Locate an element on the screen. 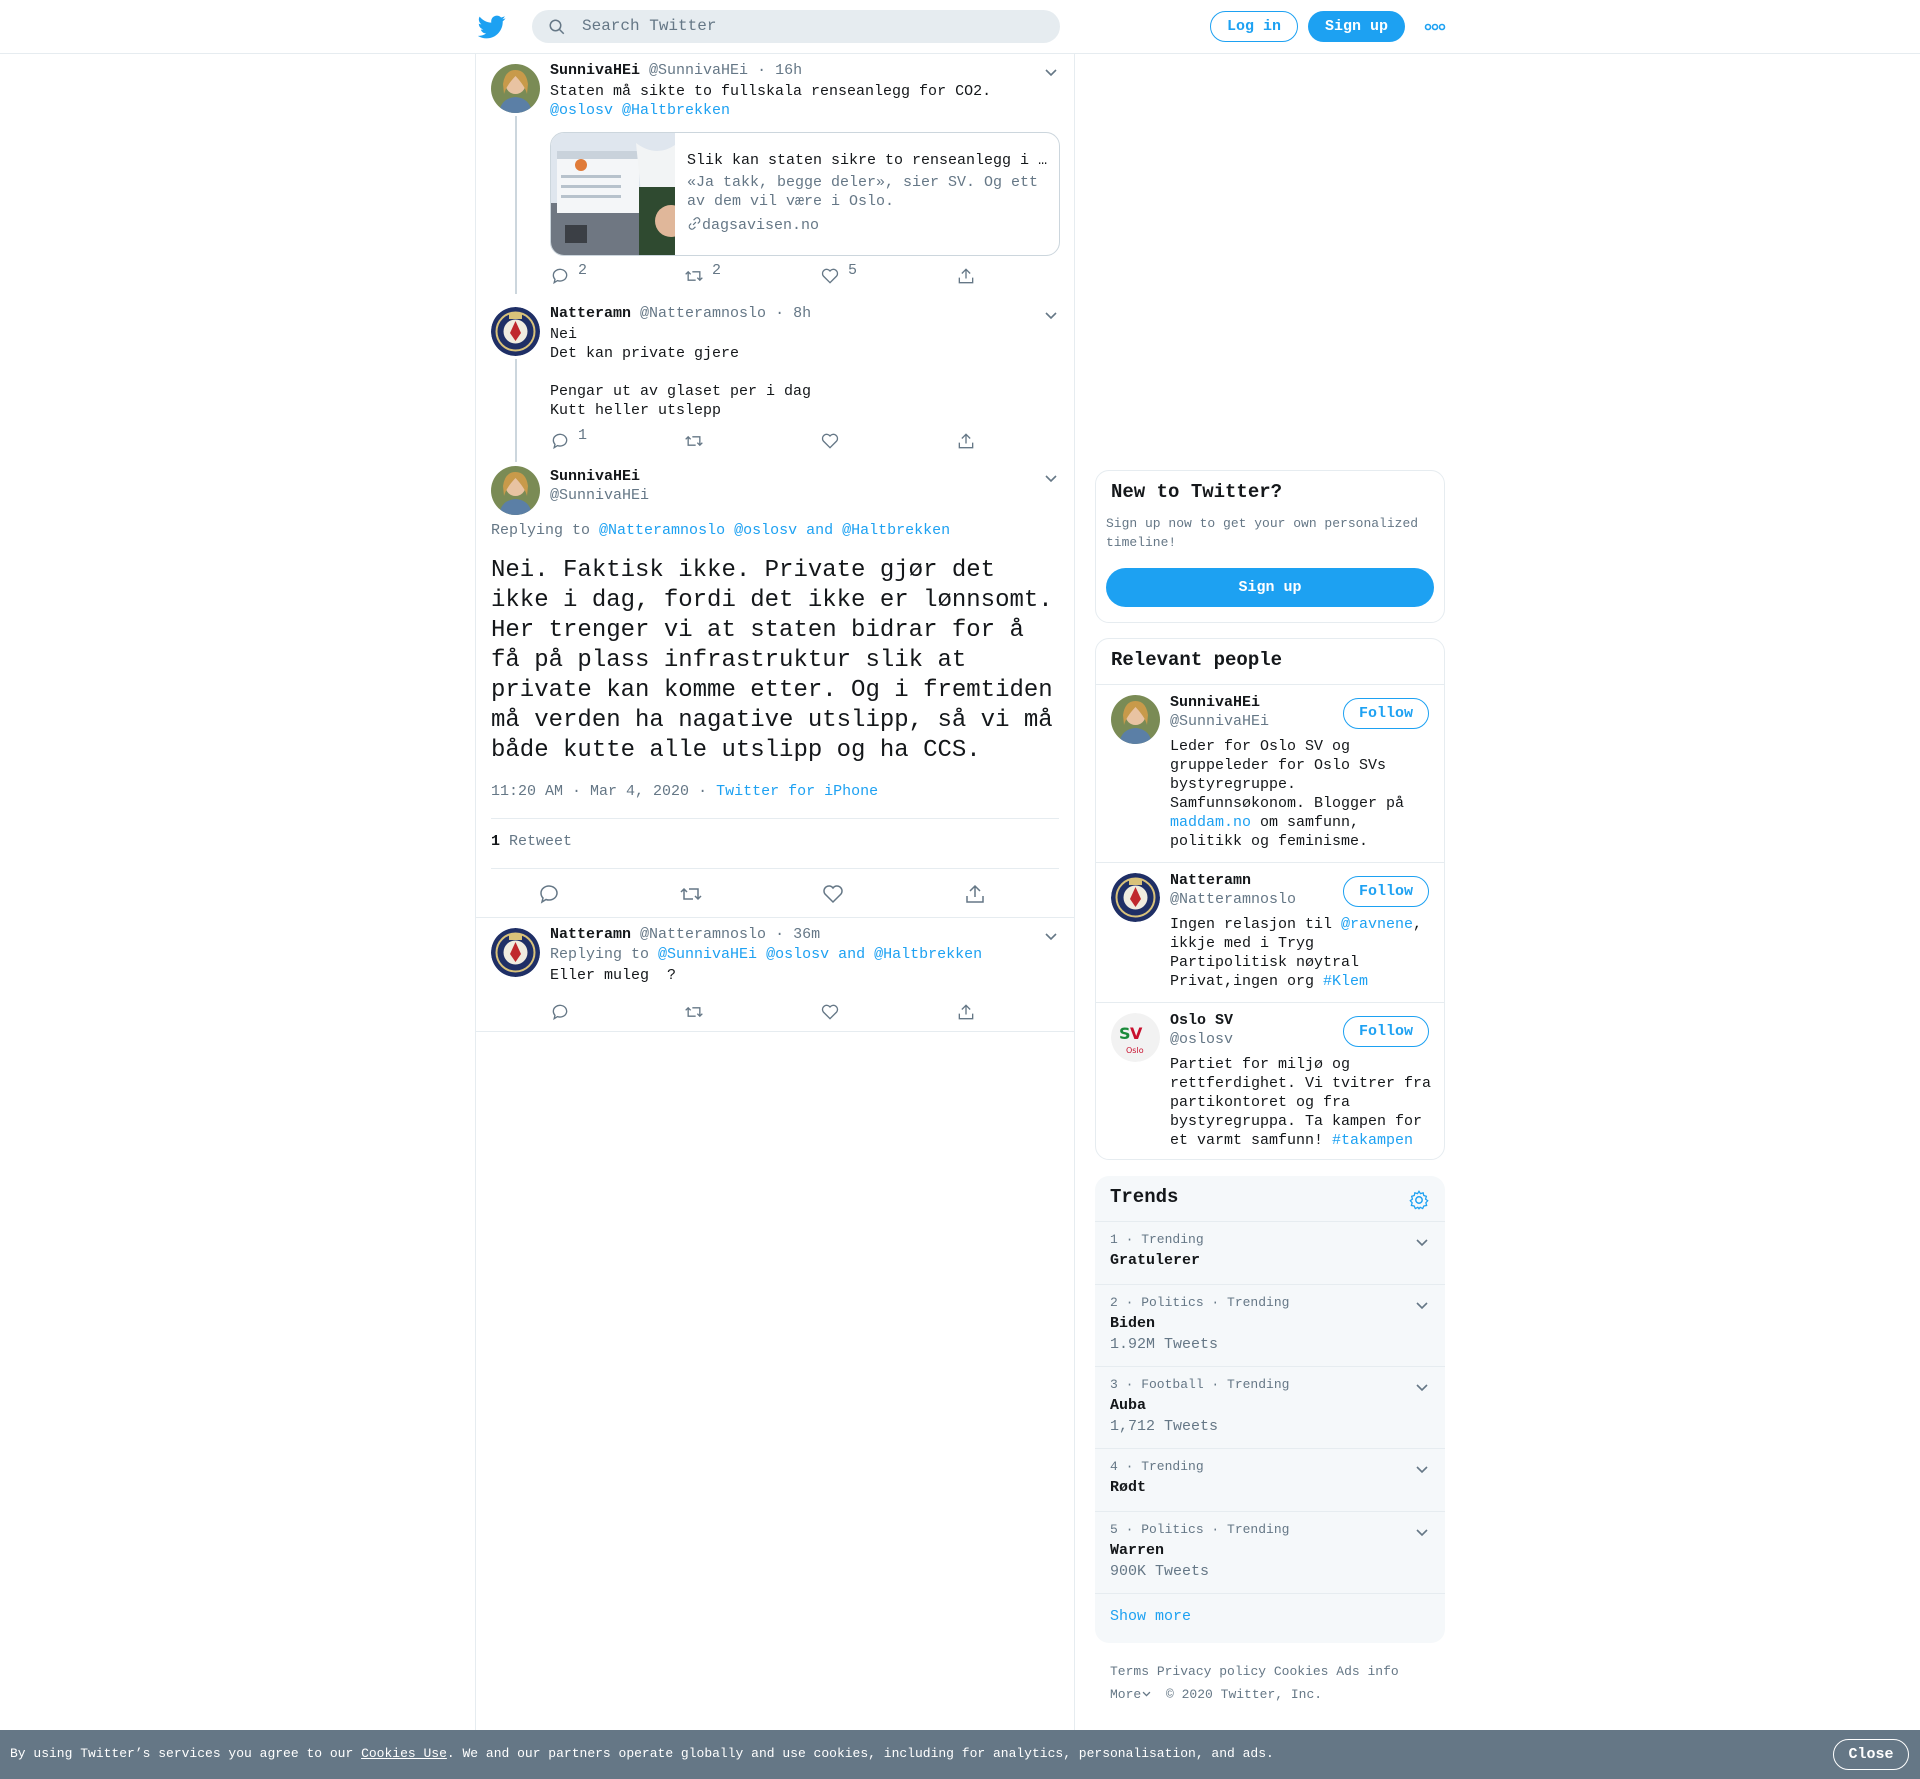 The image size is (1920, 1779). footer-terms-link: Terms is located at coordinates (1129, 1671).